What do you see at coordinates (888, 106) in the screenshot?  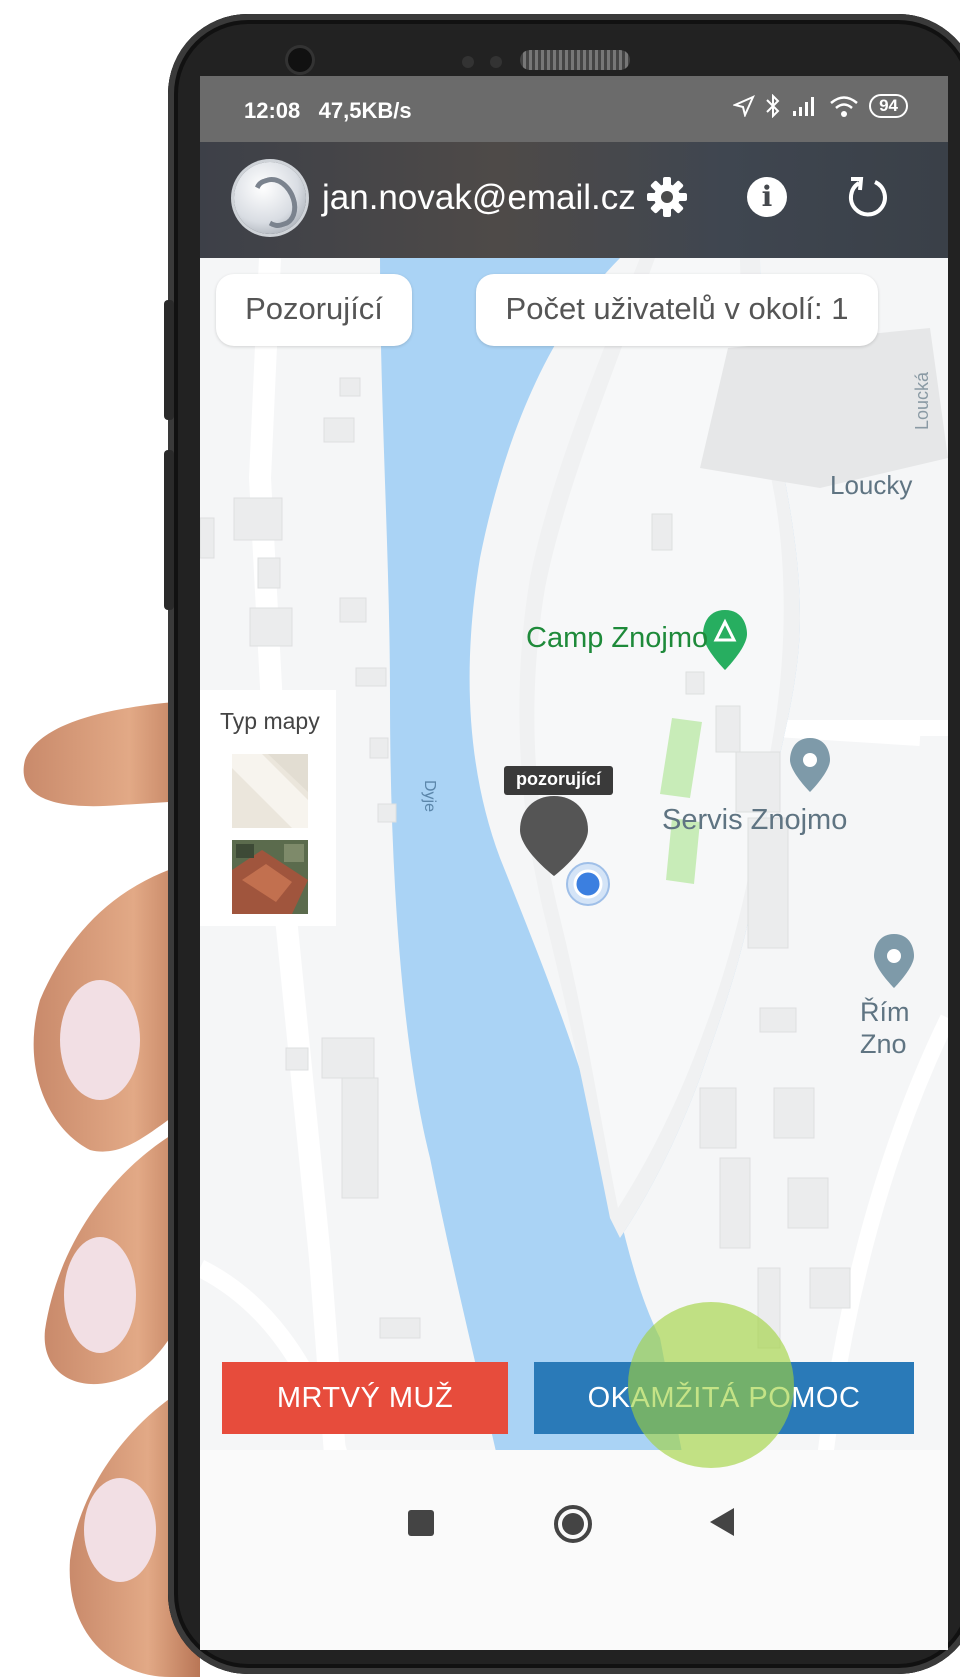 I see `battery-icon: 94` at bounding box center [888, 106].